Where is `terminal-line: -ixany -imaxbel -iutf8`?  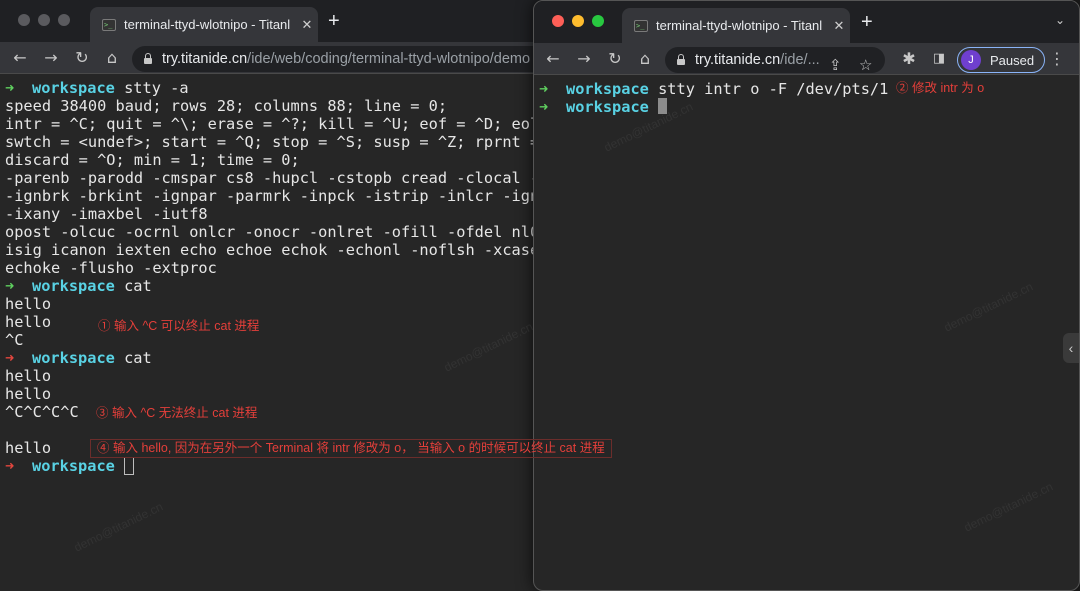
terminal-line: -ixany -imaxbel -iutf8 is located at coordinates (275, 214).